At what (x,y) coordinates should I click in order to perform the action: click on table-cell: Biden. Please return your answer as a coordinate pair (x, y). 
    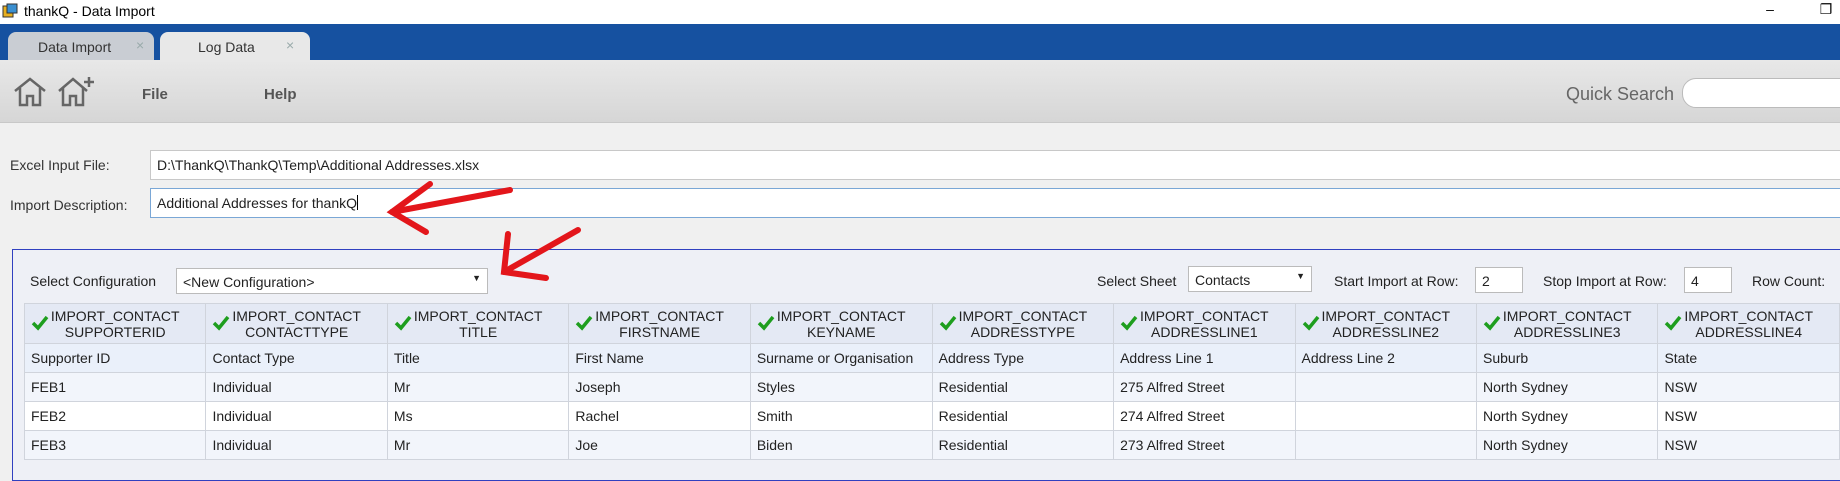
    Looking at the image, I should click on (841, 445).